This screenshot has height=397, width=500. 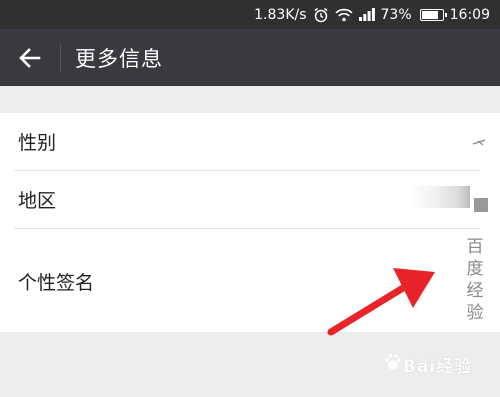 I want to click on alarm-clock-icon, so click(x=321, y=15).